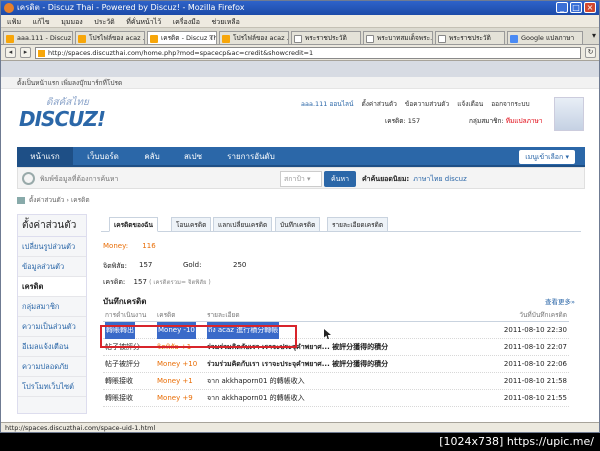  Describe the element at coordinates (59, 200) in the screenshot. I see `breadcrumb-text: ตั้งค่าส่วนตัว › เครดิต` at that location.